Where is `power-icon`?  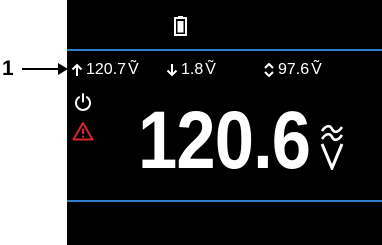 power-icon is located at coordinates (83, 102).